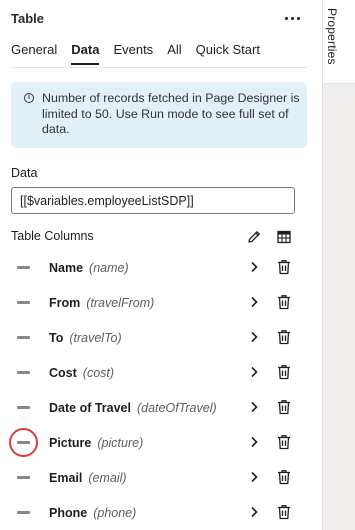  I want to click on column-field: (phone), so click(115, 513).